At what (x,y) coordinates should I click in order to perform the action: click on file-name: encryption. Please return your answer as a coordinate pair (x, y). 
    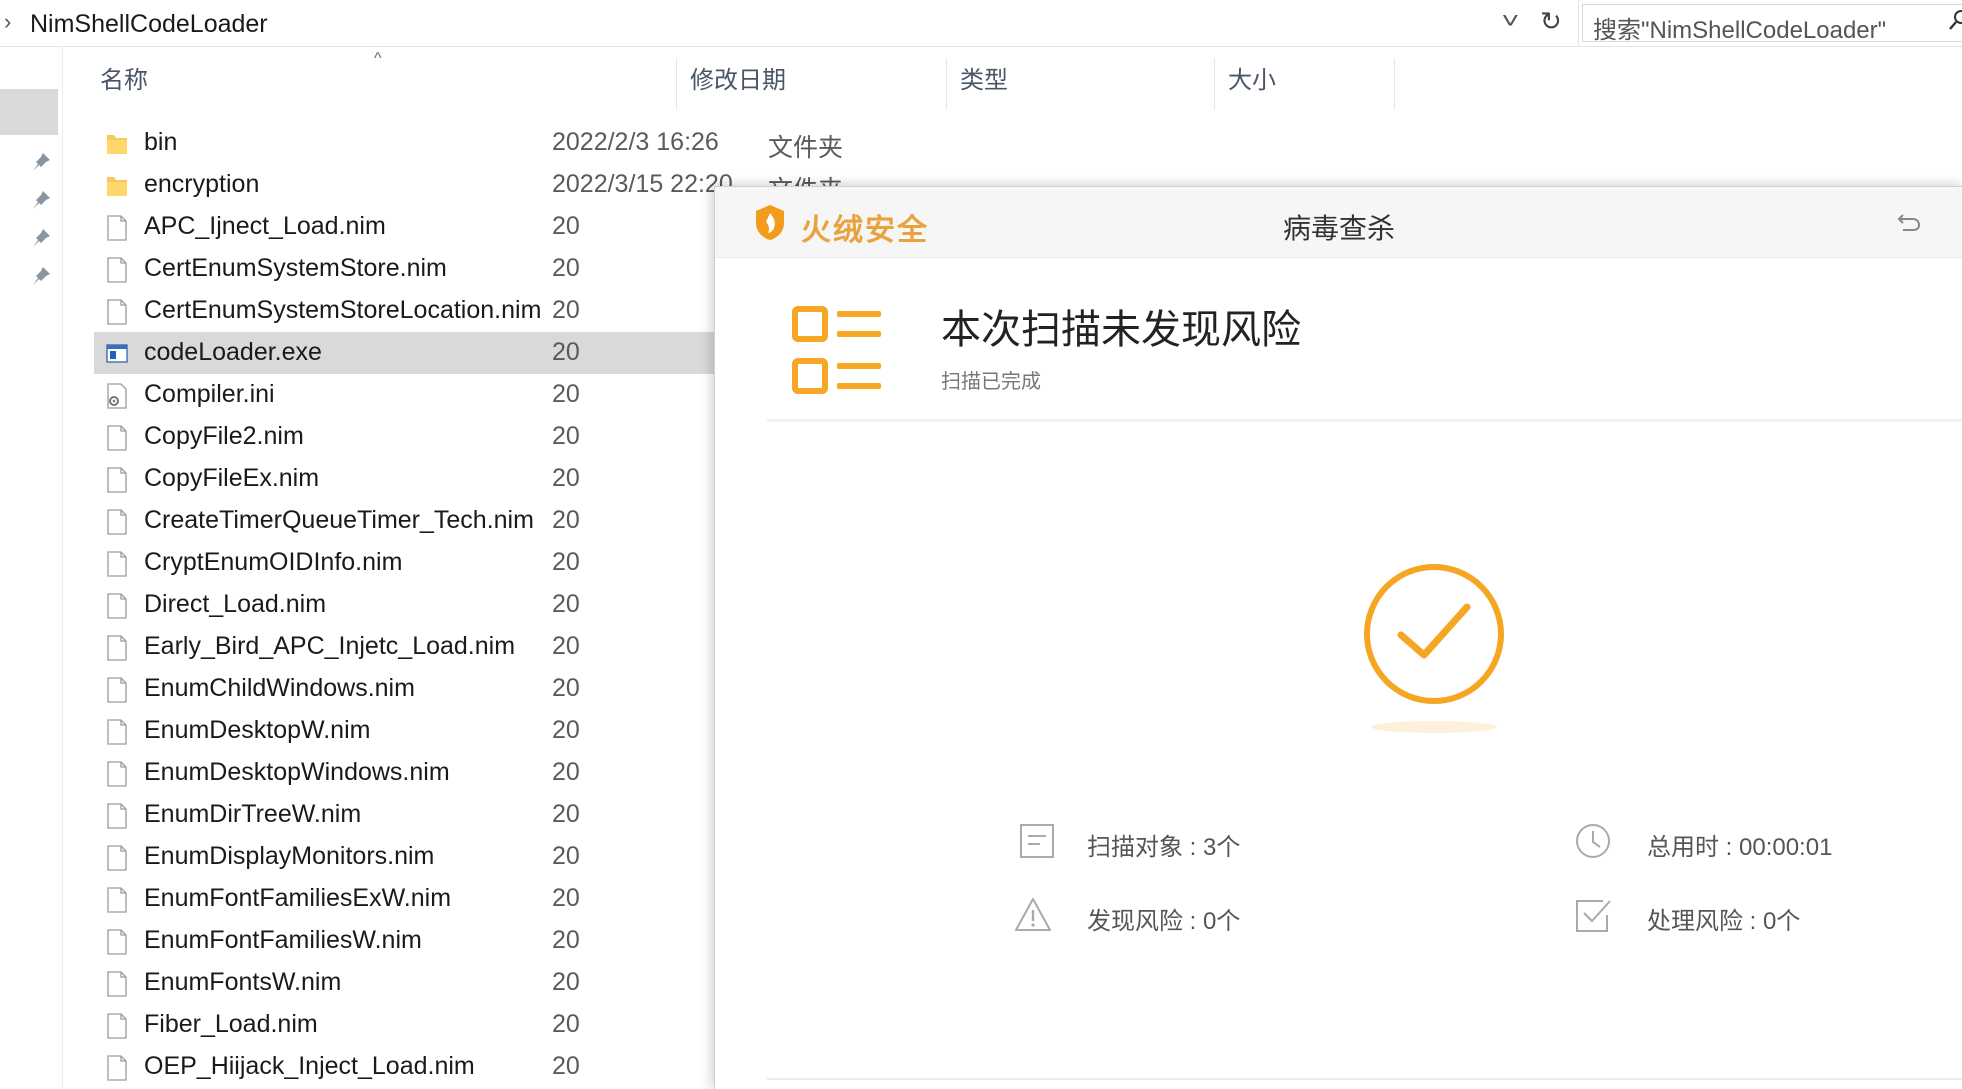
    Looking at the image, I should click on (202, 184).